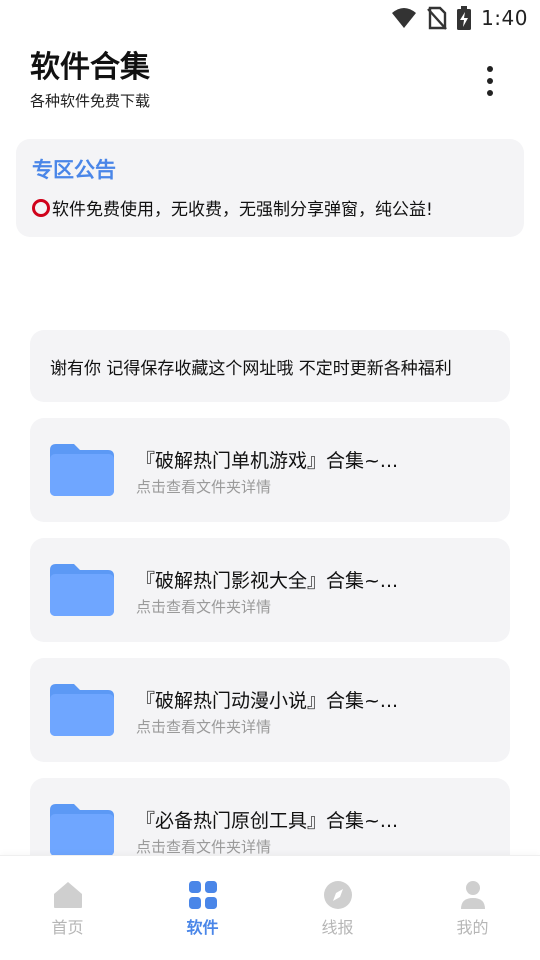 This screenshot has width=540, height=960. Describe the element at coordinates (67, 927) in the screenshot. I see `nav-label: 首页` at that location.